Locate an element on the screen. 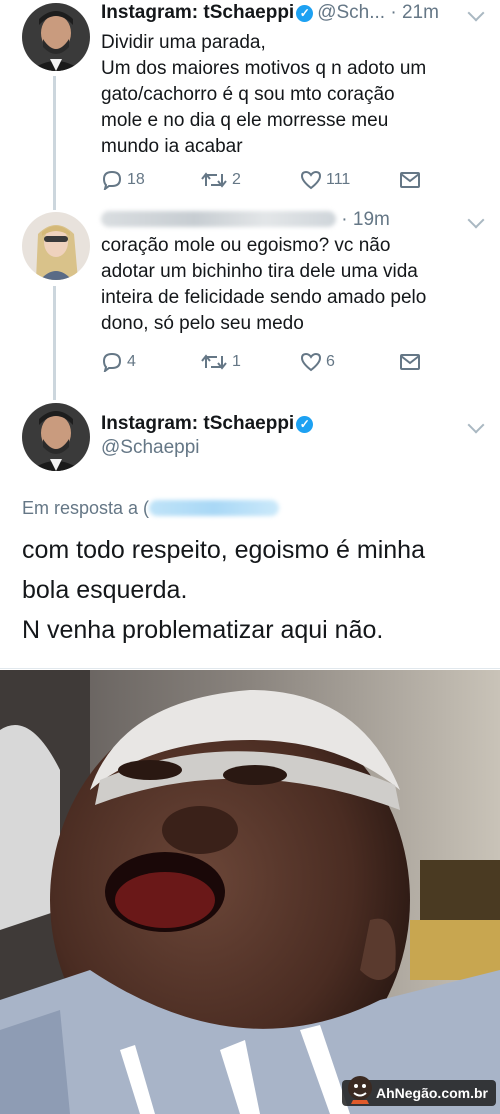 The width and height of the screenshot is (500, 1114). reply-context: Em resposta a ( is located at coordinates (151, 508).